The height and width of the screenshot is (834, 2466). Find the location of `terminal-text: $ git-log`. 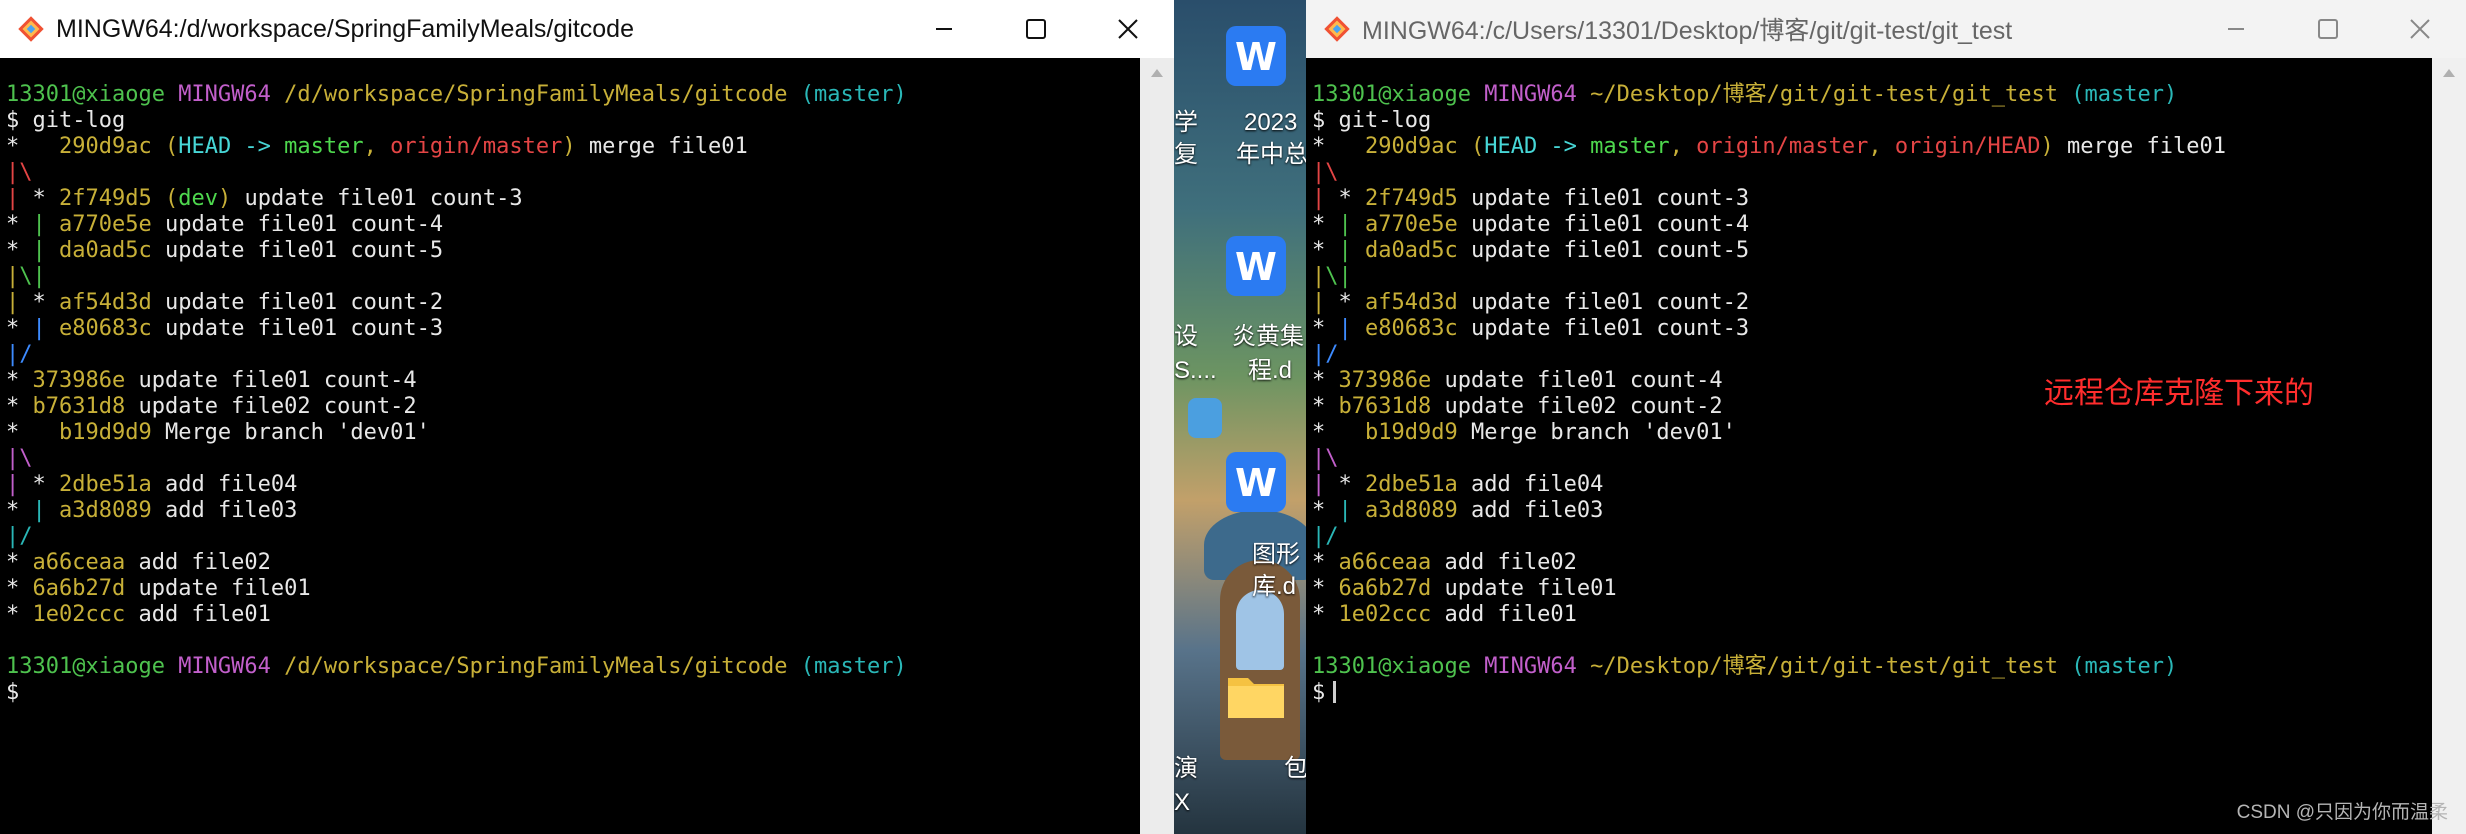

terminal-text: $ git-log is located at coordinates (1372, 120).